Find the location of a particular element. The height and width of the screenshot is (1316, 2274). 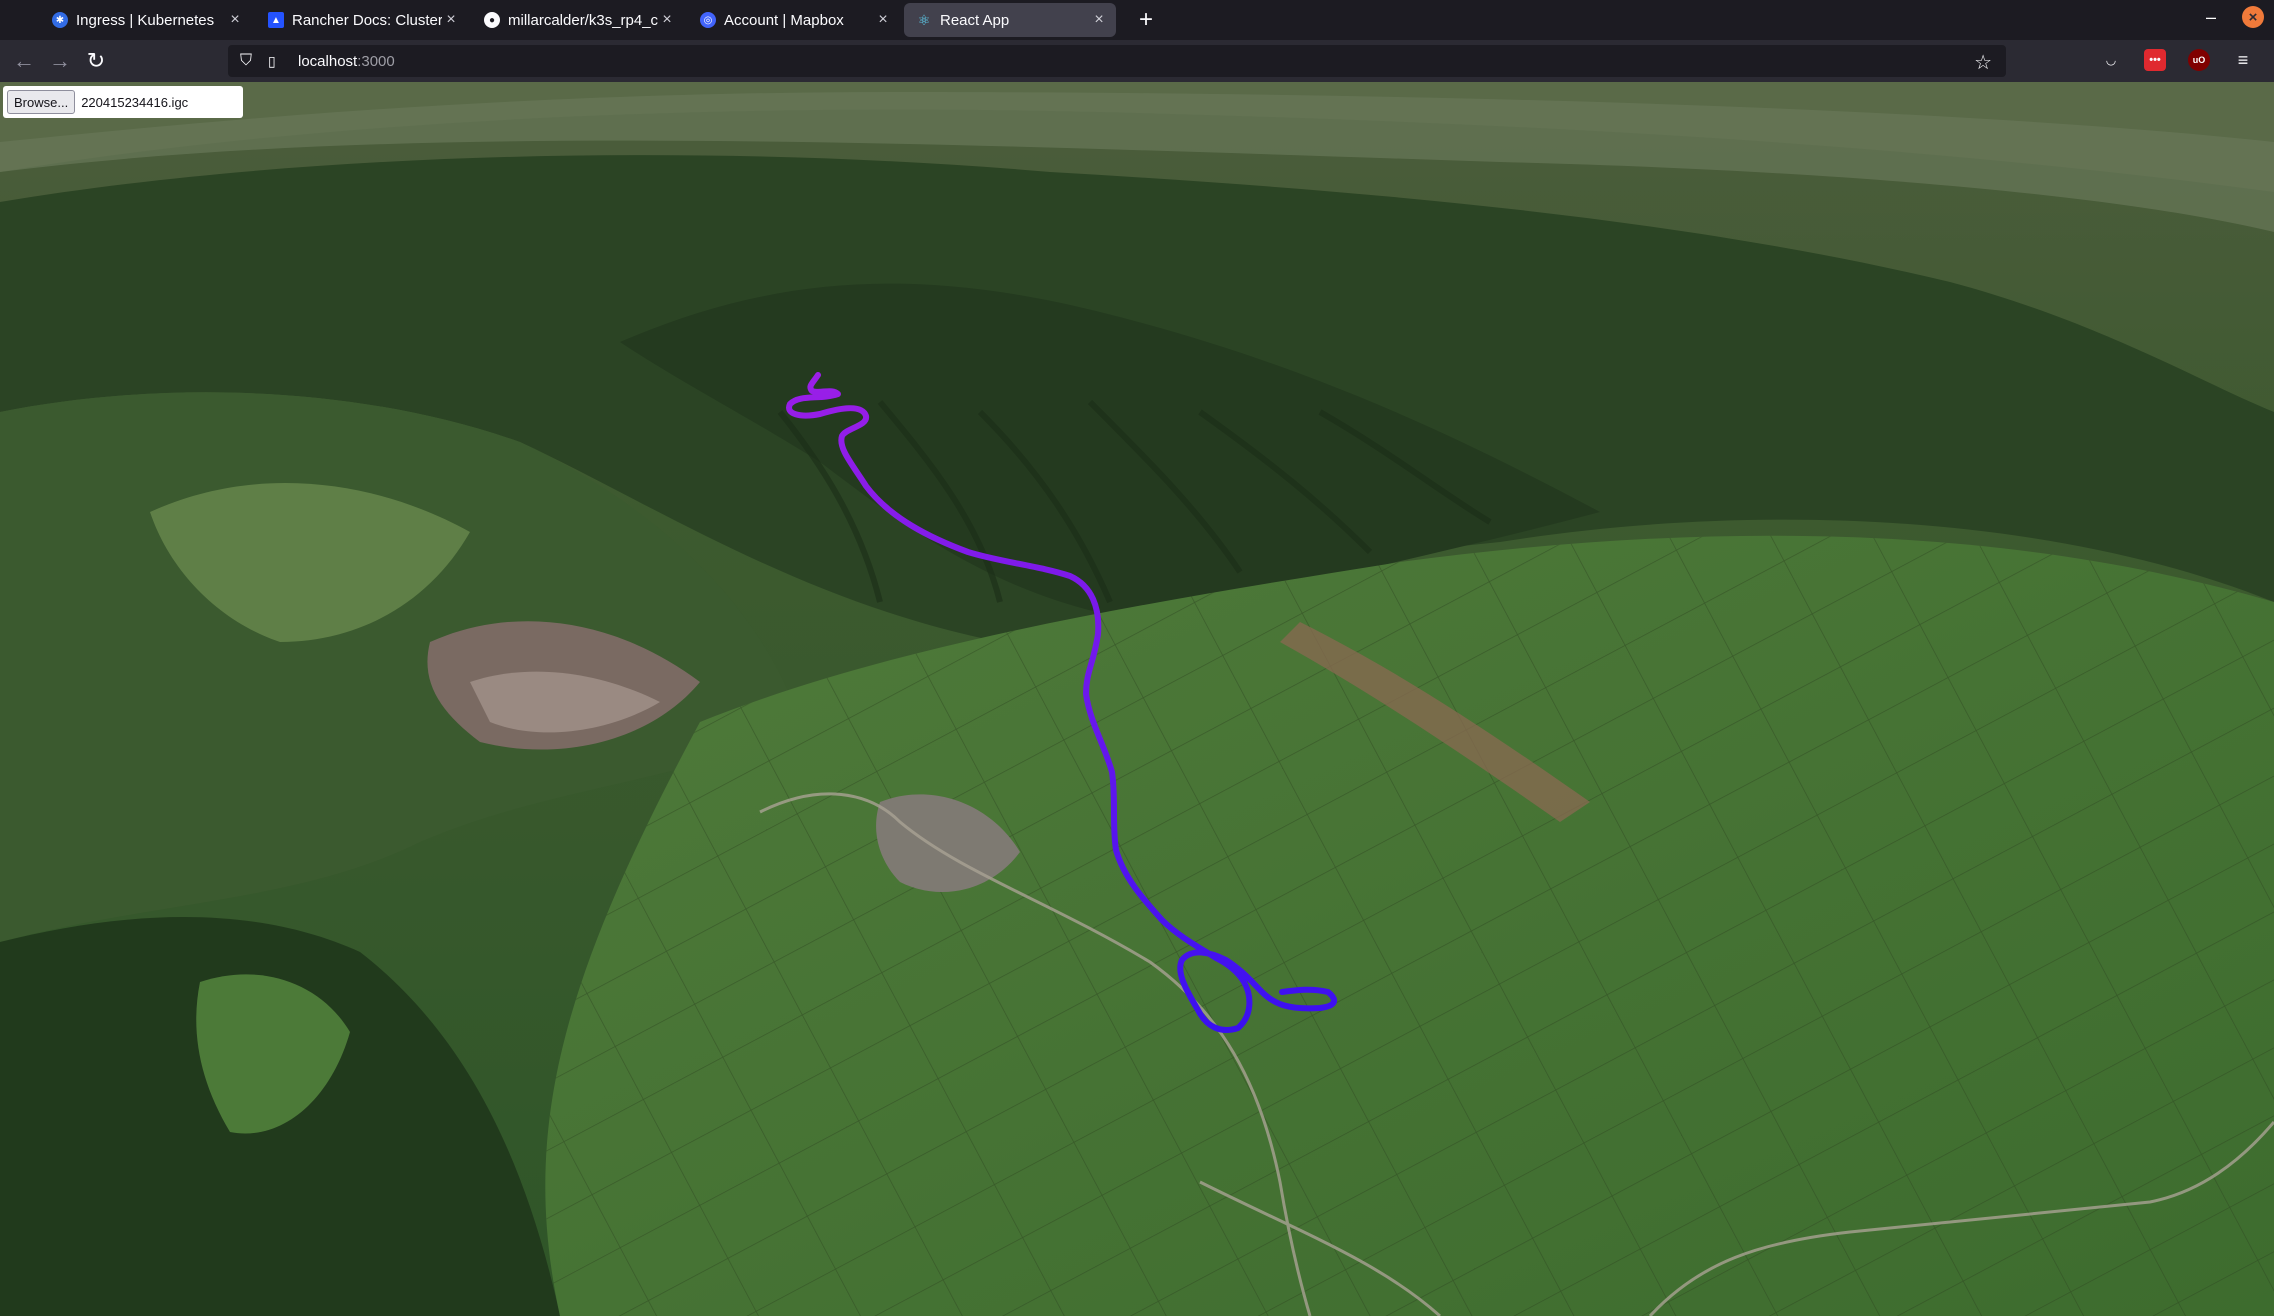

navigation-toolbar: ← → ↻ ⛉ ▯ localhost:3000 ☆ ◡ ••• uO ≡ is located at coordinates (1137, 61).